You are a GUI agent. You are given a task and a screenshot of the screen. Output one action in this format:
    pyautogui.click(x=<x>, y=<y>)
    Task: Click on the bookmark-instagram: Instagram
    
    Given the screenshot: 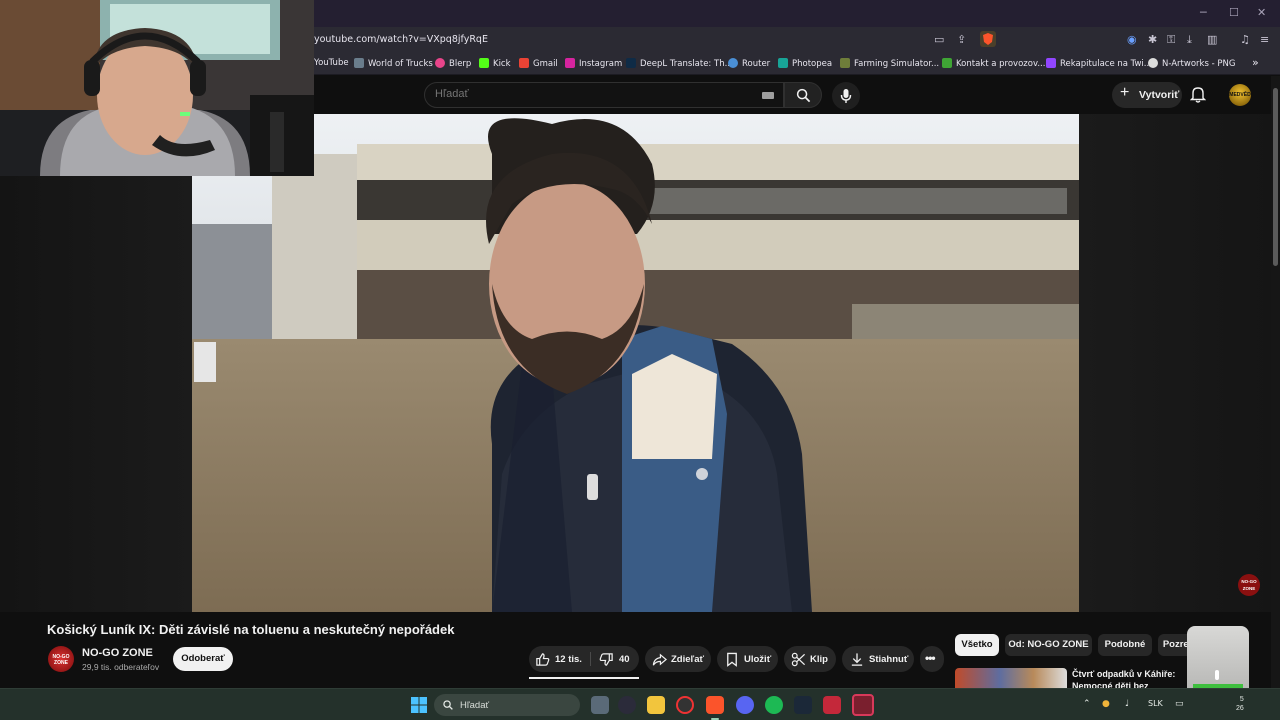 What is the action you would take?
    pyautogui.click(x=593, y=63)
    